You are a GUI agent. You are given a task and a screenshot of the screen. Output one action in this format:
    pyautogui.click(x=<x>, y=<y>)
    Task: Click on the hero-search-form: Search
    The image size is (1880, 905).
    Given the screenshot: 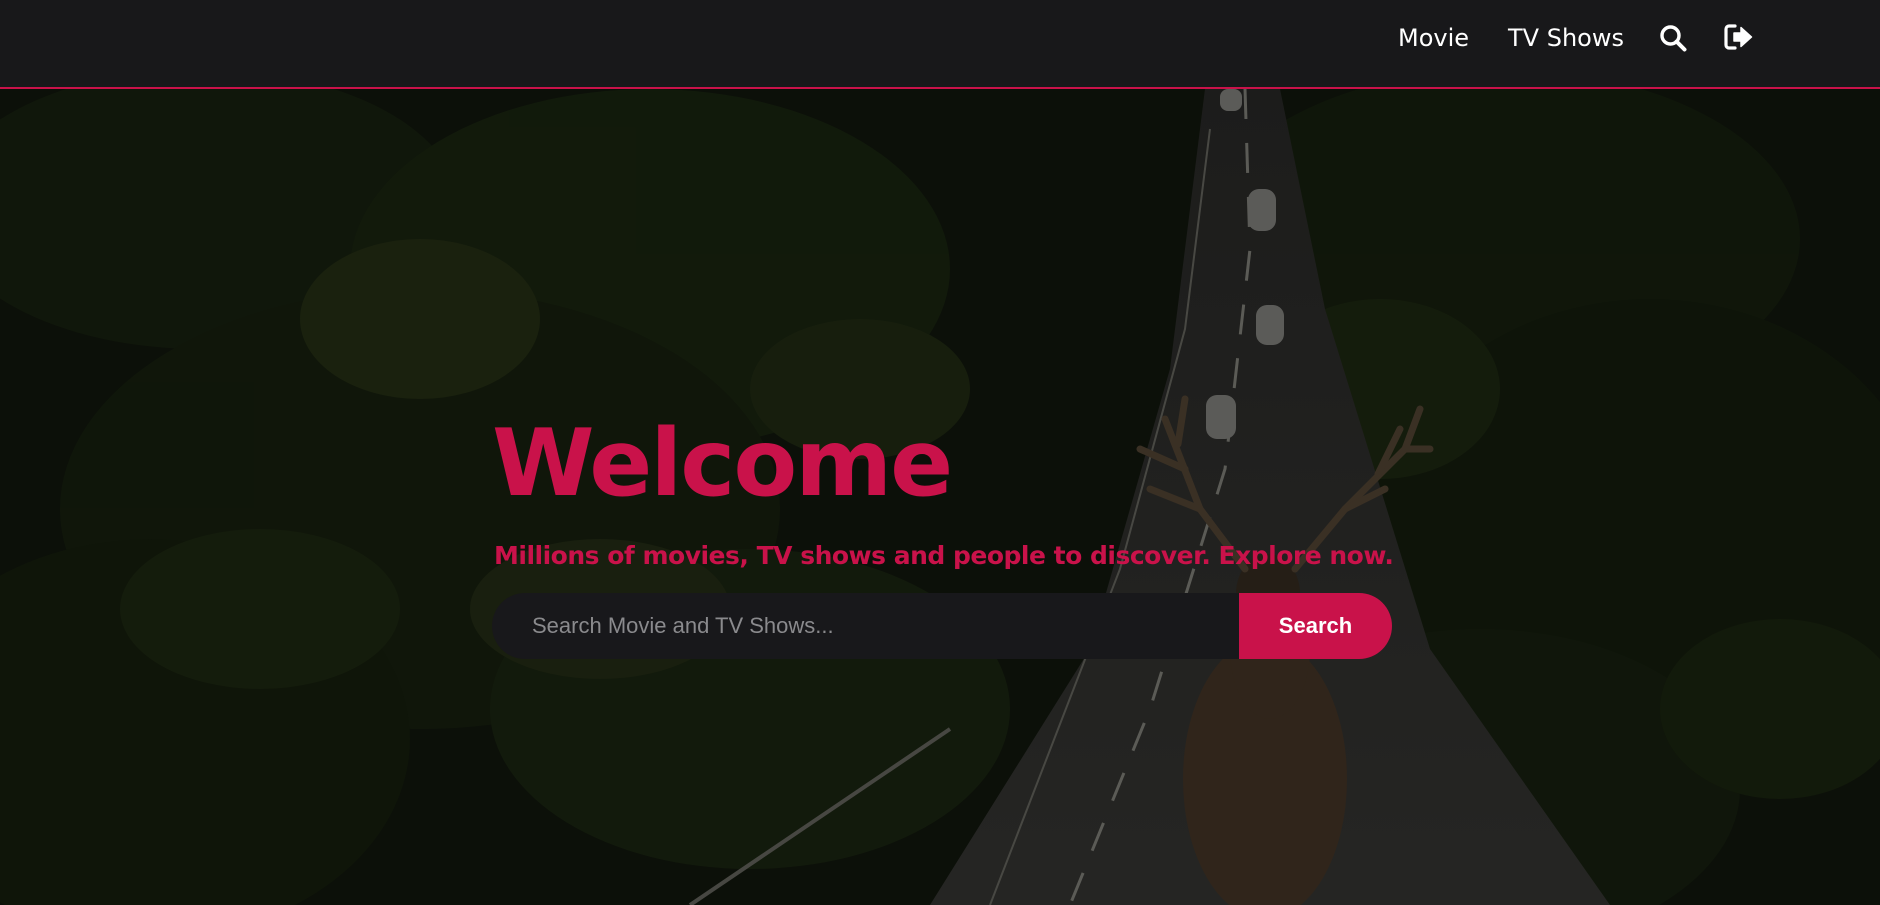 What is the action you would take?
    pyautogui.click(x=942, y=626)
    